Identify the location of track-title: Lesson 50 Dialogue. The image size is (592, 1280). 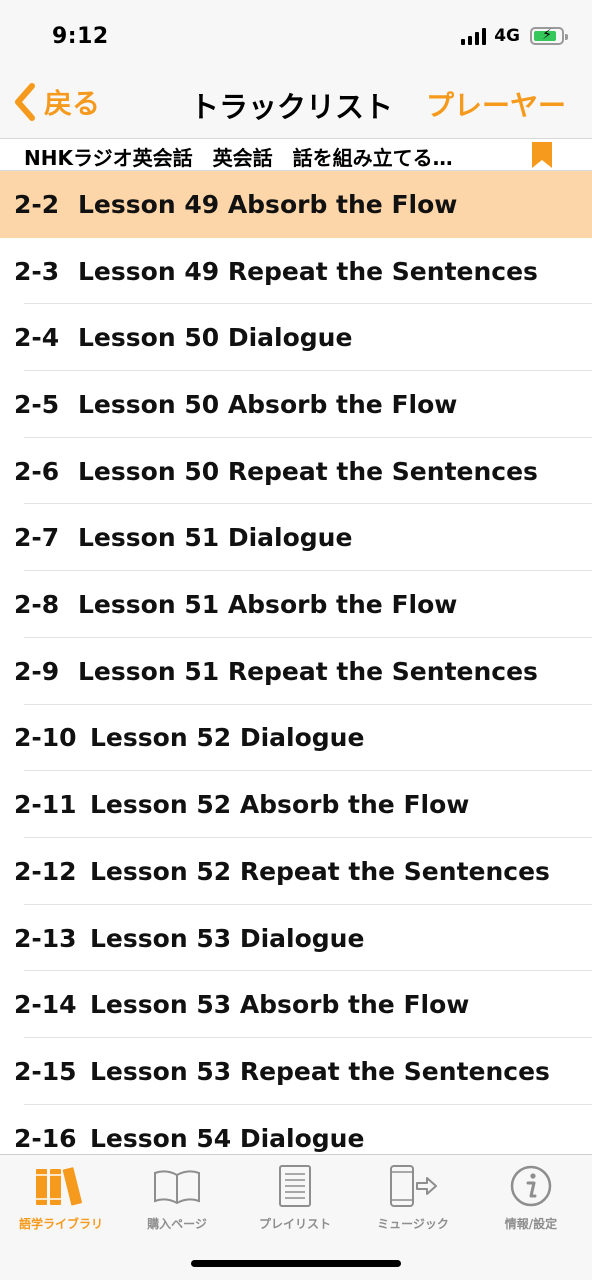
(215, 338).